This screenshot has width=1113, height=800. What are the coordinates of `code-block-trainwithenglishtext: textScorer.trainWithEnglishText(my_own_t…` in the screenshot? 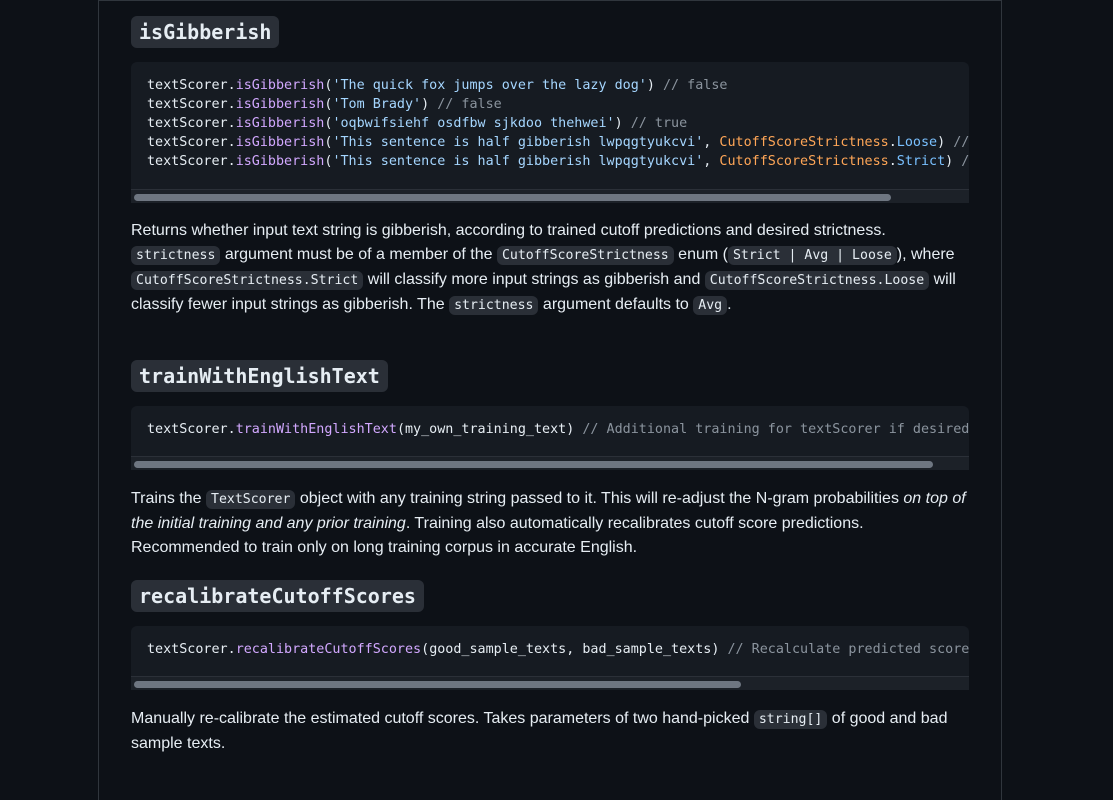 It's located at (550, 438).